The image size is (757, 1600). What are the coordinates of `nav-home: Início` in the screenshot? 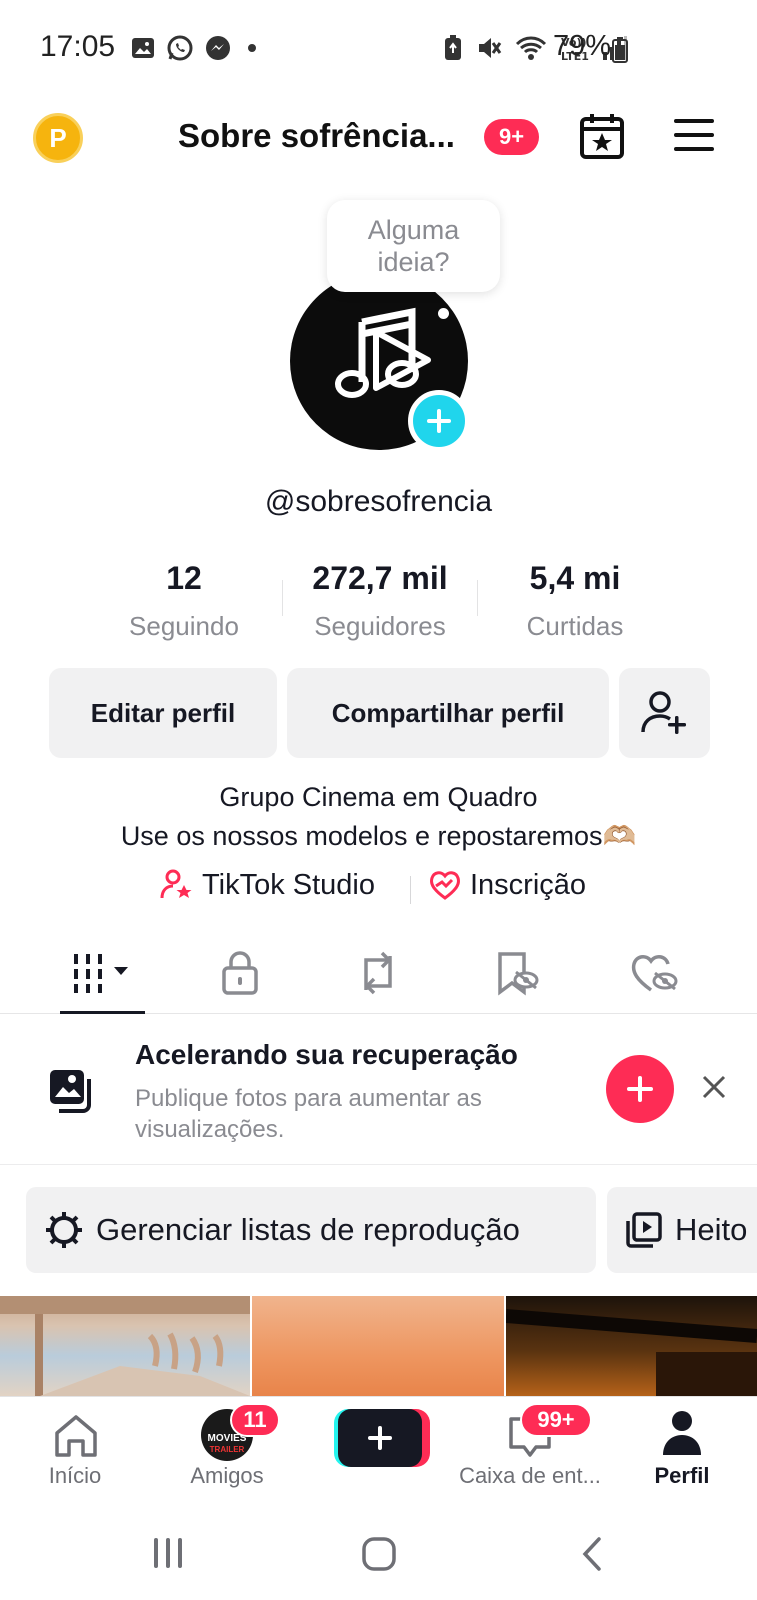 It's located at (75, 1447).